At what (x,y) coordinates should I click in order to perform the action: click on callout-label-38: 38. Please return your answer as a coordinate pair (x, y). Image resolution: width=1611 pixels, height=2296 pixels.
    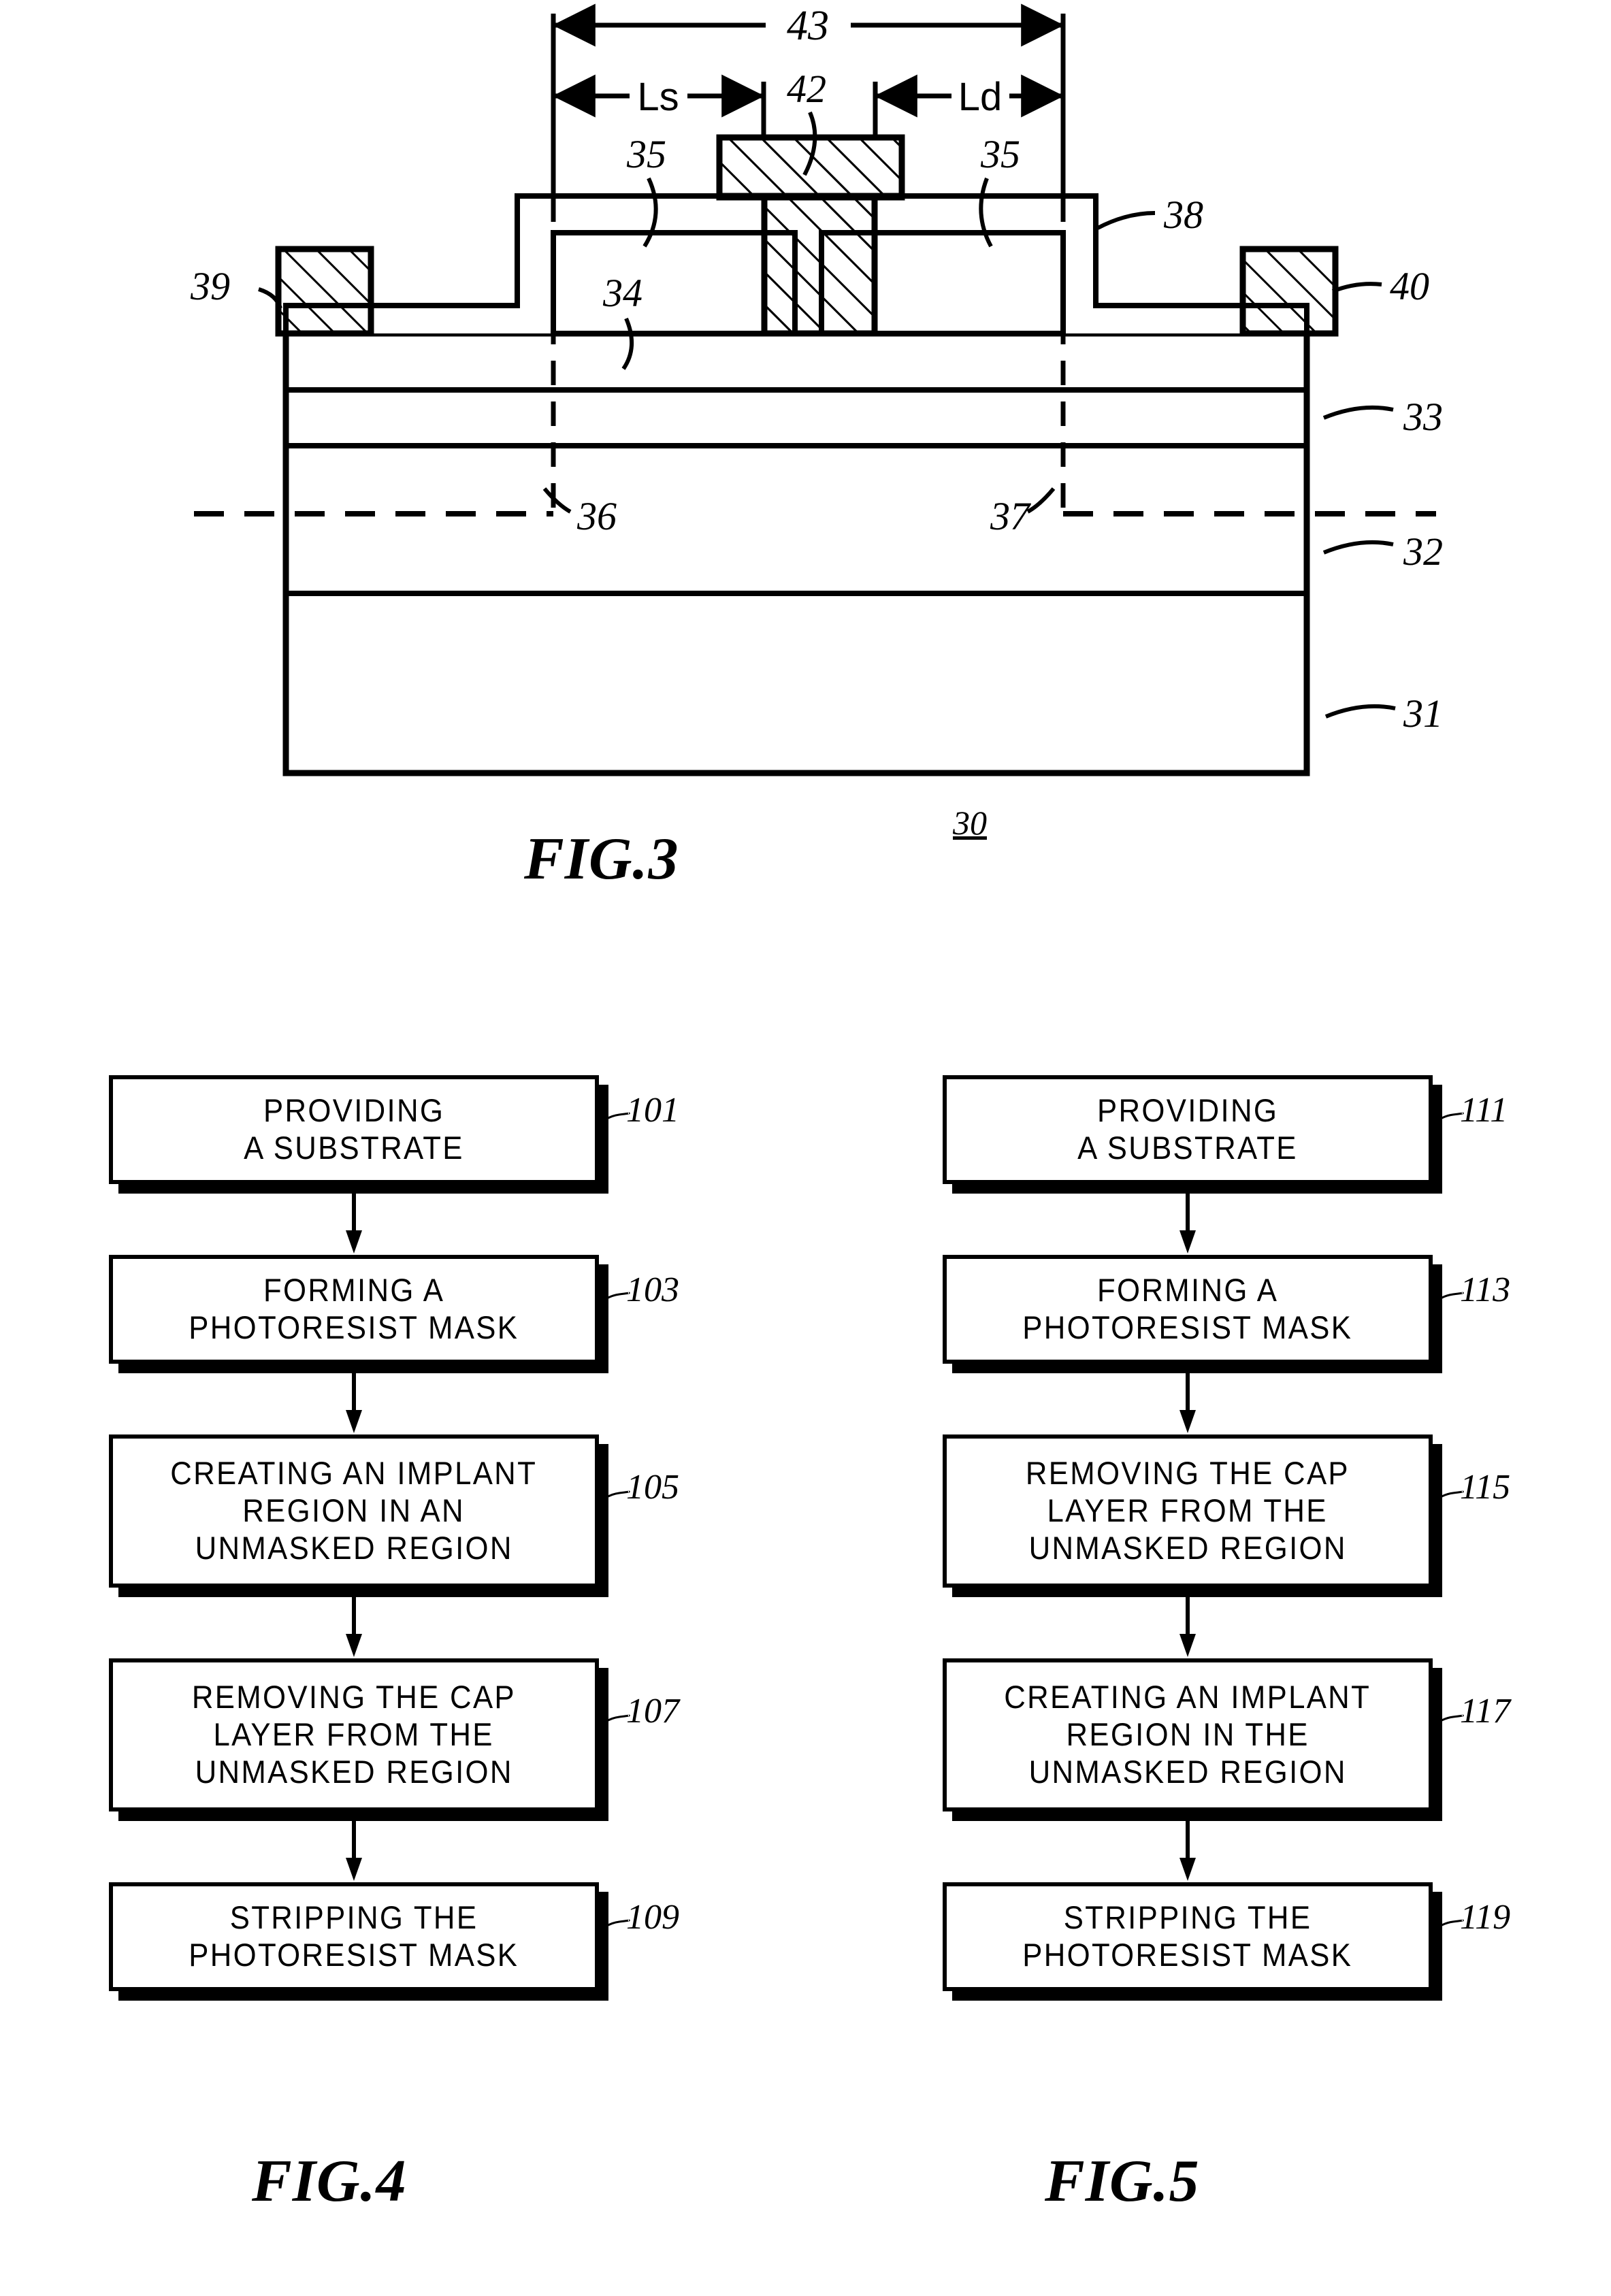
    Looking at the image, I should click on (1183, 215).